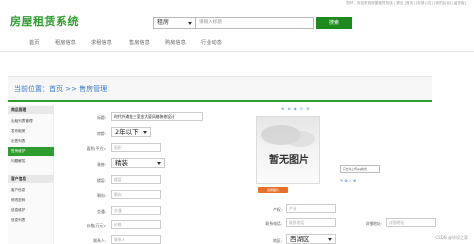  Describe the element at coordinates (61, 89) in the screenshot. I see `breadcrumb: 当前位置：首页 >> 售房管理` at that location.